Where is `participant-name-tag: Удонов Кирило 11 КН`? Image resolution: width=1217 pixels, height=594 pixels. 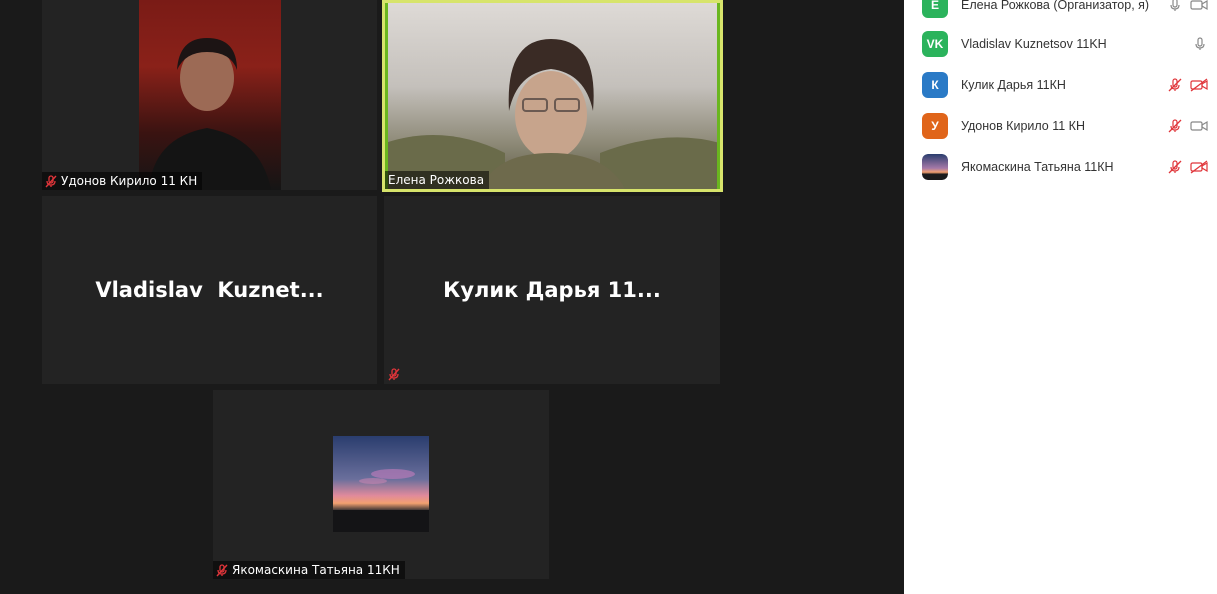
participant-name-tag: Удонов Кирило 11 КН is located at coordinates (122, 181).